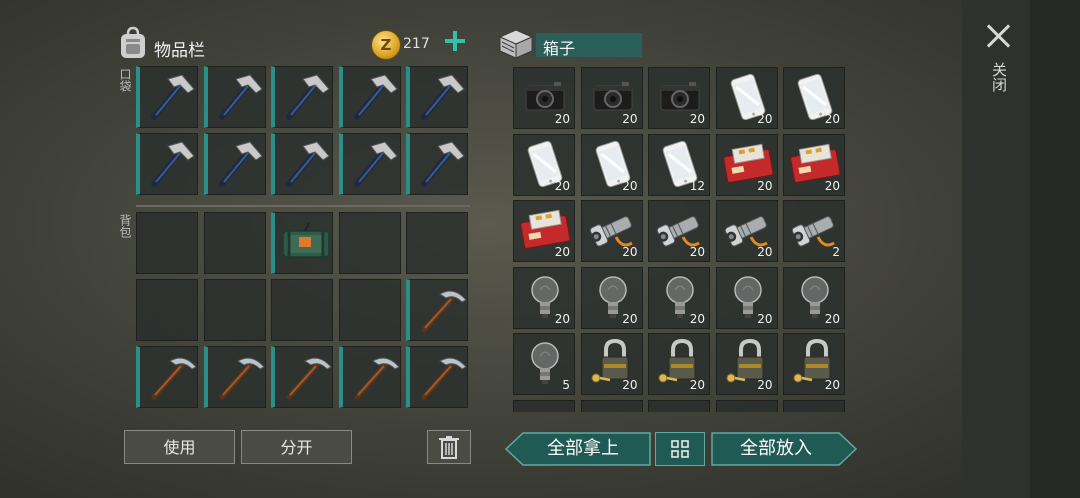 The image size is (1080, 498). I want to click on item-quantity: 2, so click(836, 252).